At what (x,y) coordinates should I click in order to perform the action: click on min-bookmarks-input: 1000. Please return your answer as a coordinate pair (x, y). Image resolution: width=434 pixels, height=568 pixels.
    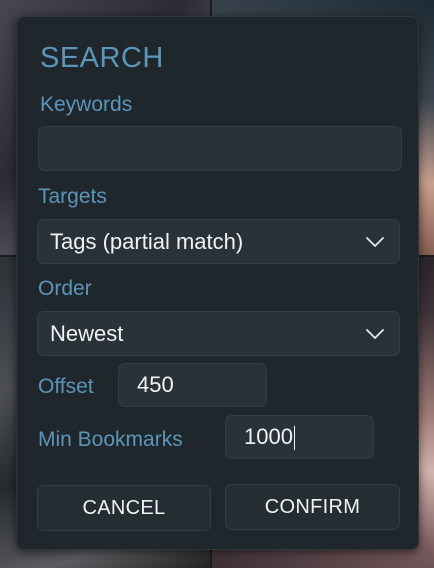
    Looking at the image, I should click on (299, 437).